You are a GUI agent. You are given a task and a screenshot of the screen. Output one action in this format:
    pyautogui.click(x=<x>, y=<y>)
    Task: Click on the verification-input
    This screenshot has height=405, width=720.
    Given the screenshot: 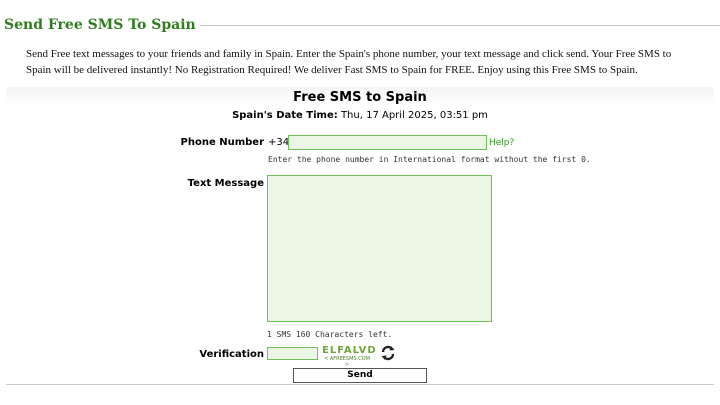 What is the action you would take?
    pyautogui.click(x=292, y=353)
    